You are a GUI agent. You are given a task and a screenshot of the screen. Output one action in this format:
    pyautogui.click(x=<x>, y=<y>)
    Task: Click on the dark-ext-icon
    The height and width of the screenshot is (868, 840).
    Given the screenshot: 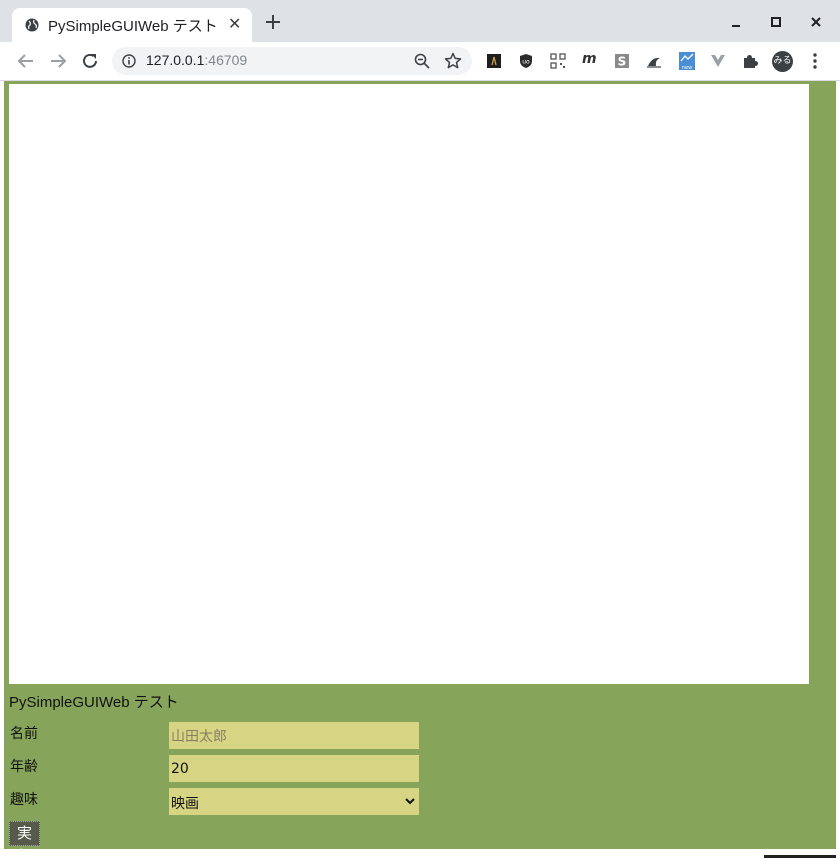 What is the action you would take?
    pyautogui.click(x=494, y=61)
    